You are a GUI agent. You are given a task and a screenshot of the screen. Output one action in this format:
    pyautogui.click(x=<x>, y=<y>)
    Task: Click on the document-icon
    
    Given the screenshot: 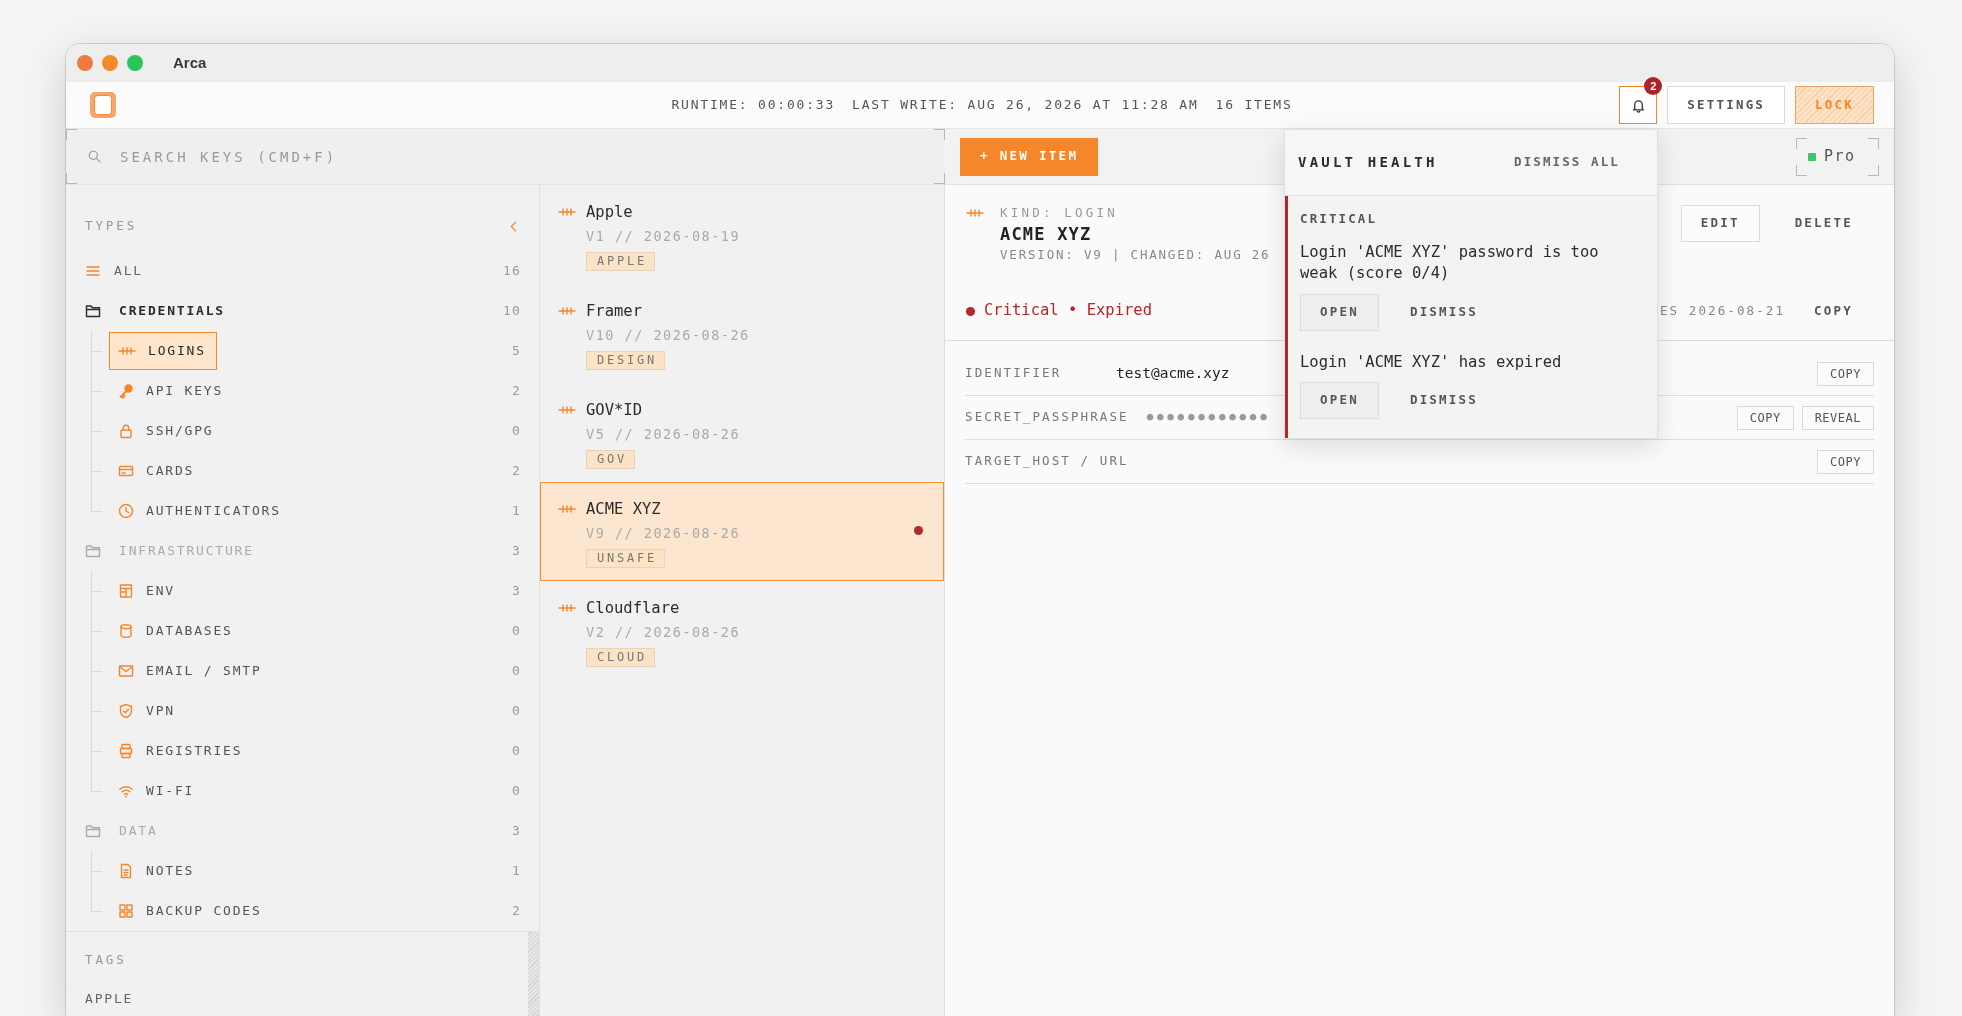 What is the action you would take?
    pyautogui.click(x=126, y=871)
    